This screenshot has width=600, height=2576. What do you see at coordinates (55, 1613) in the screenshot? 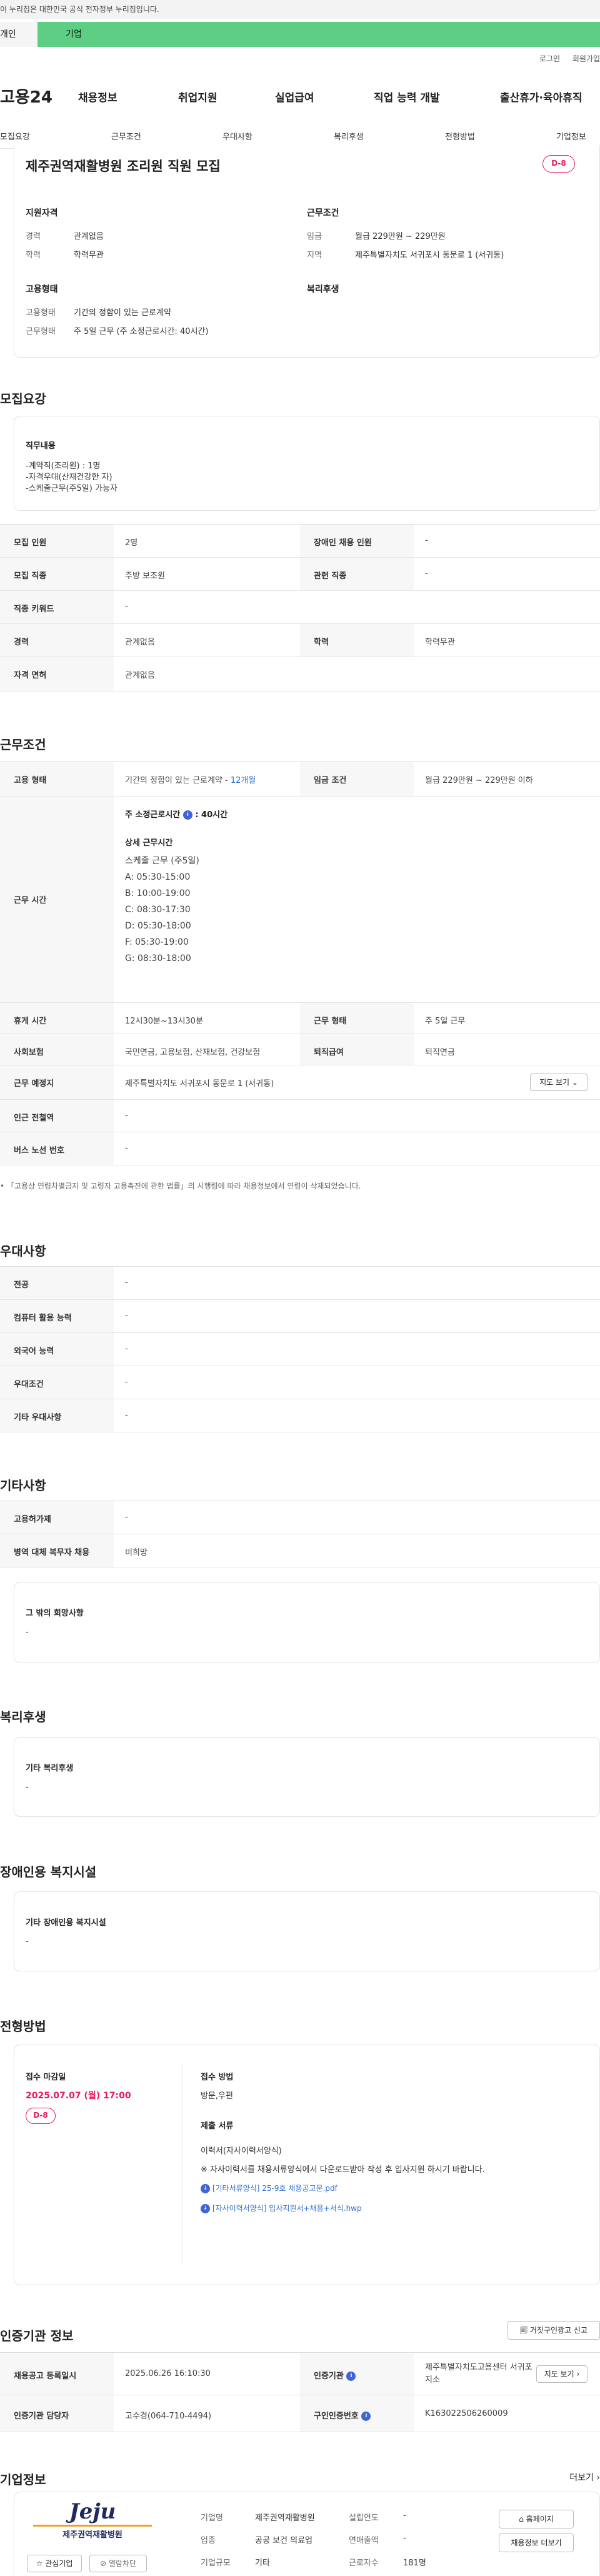
I see `extra-title: 그 밖의 희망사항` at bounding box center [55, 1613].